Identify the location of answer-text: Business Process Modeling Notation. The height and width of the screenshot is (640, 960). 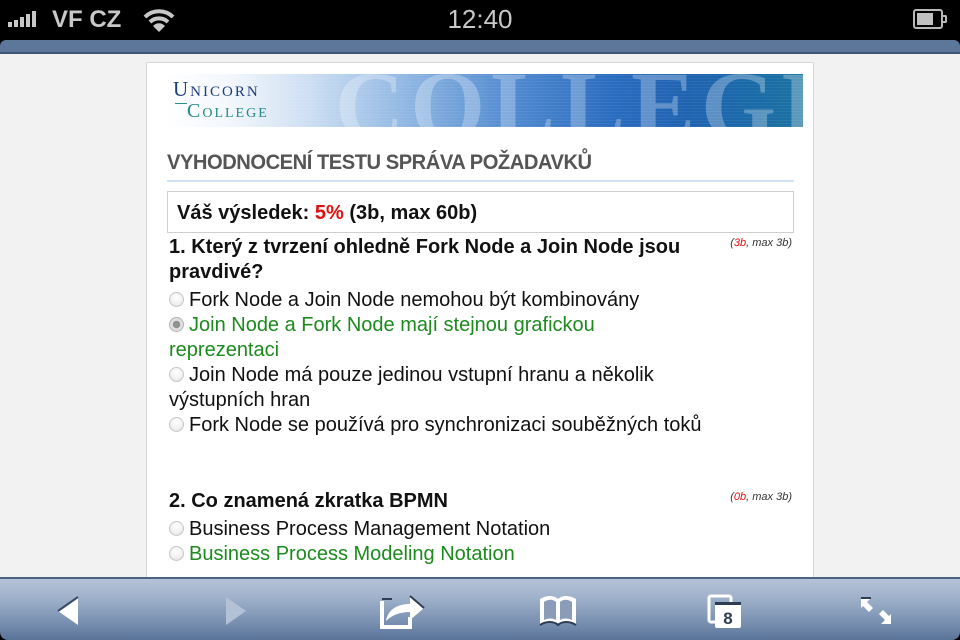
(352, 554).